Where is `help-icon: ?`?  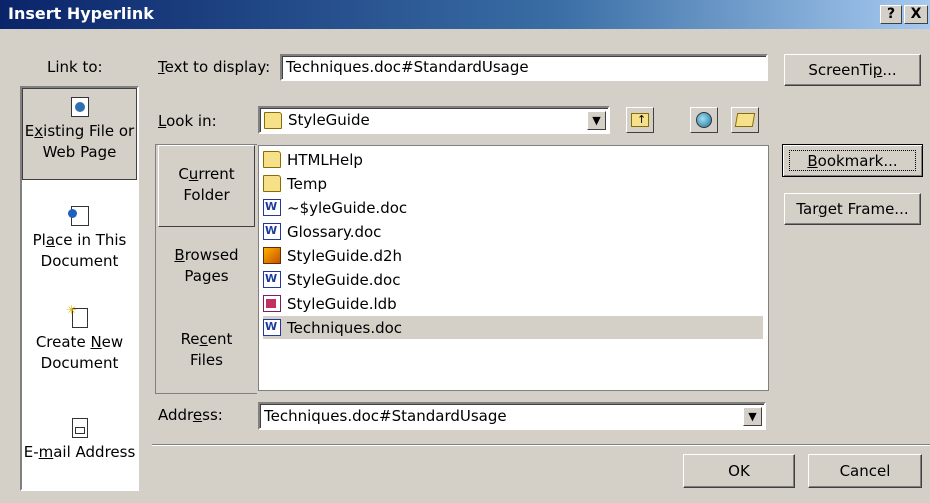
help-icon: ? is located at coordinates (891, 14).